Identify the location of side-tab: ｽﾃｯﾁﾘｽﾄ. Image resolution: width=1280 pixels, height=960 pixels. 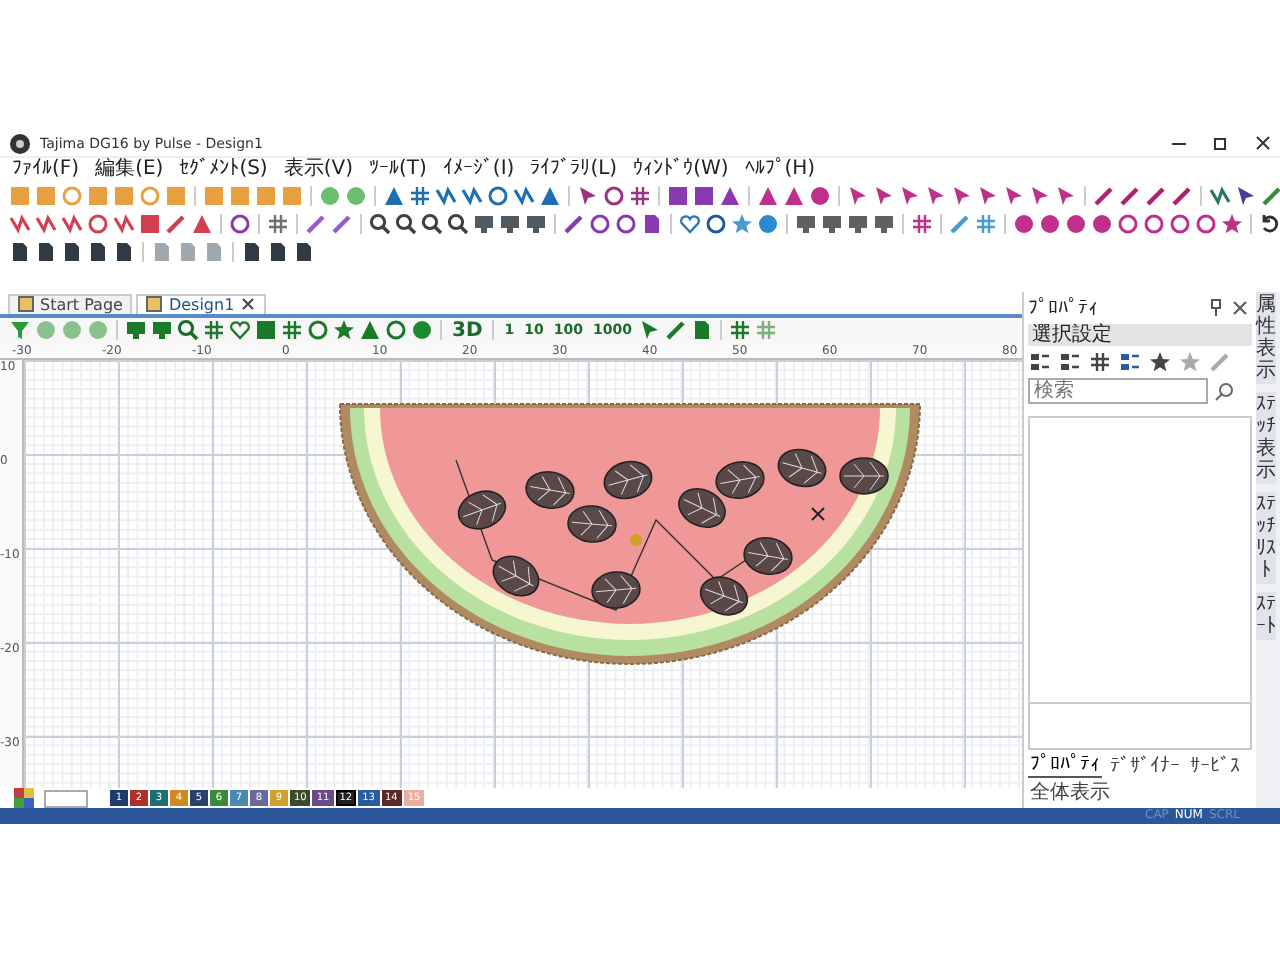
(1266, 538).